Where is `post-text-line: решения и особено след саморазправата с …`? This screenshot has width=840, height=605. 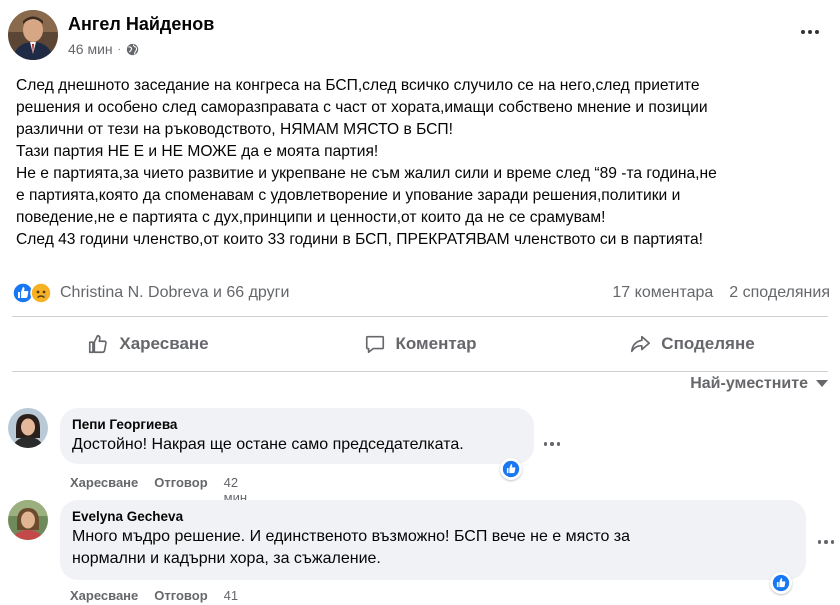
post-text-line: решения и особено след саморазправата с … is located at coordinates (362, 107).